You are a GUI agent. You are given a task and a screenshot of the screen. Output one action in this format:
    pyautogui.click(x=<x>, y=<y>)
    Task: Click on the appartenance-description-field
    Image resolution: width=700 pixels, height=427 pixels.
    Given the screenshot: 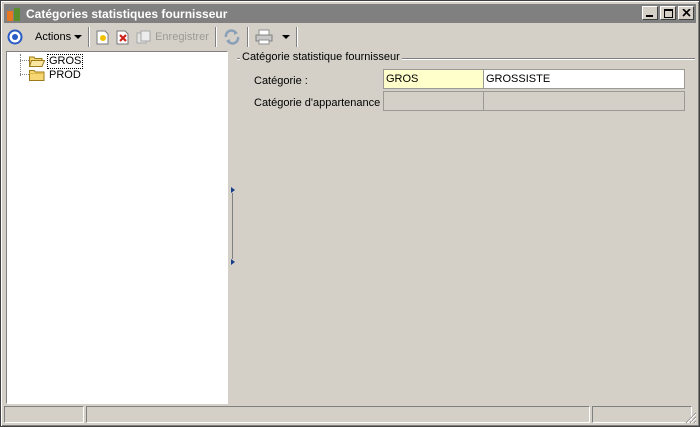 What is the action you would take?
    pyautogui.click(x=584, y=101)
    